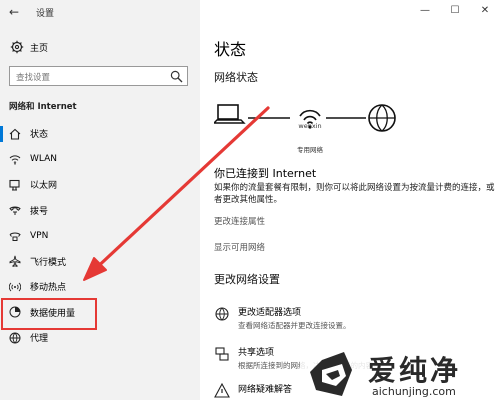 The image size is (500, 400). What do you see at coordinates (15, 261) in the screenshot?
I see `airplane-icon` at bounding box center [15, 261].